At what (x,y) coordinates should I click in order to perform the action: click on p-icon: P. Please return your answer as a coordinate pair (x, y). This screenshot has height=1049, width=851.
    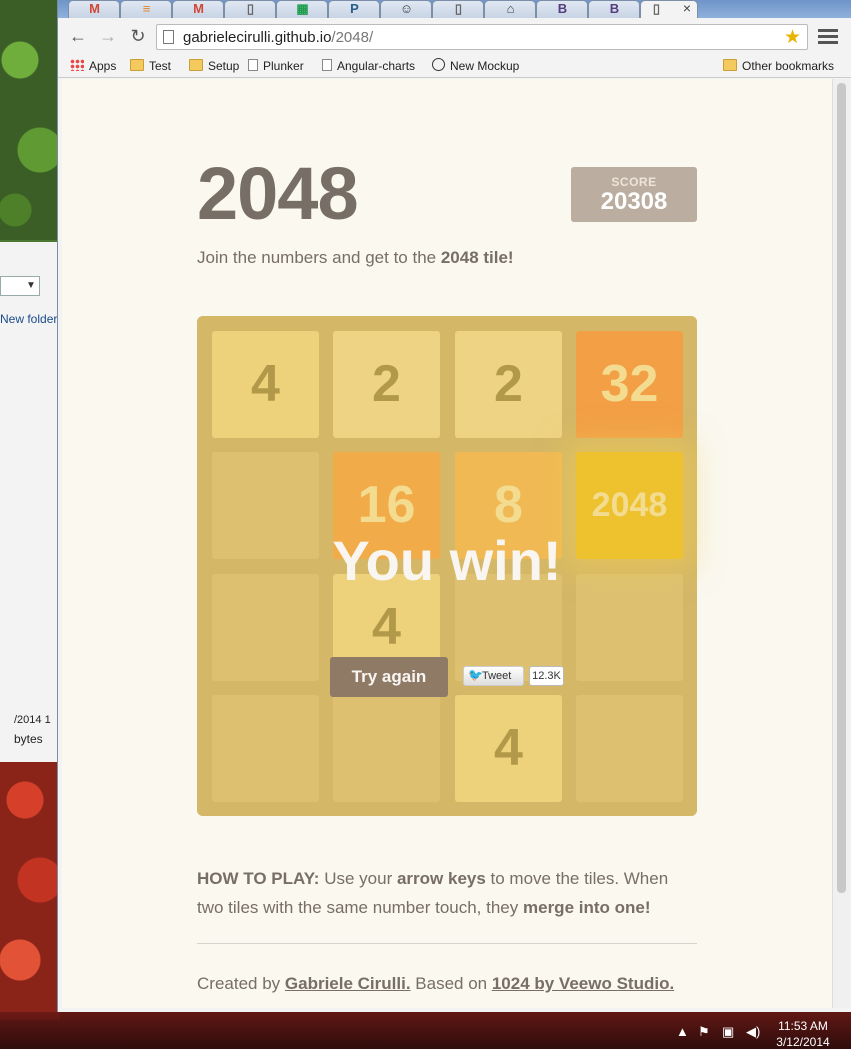
    Looking at the image, I should click on (354, 8).